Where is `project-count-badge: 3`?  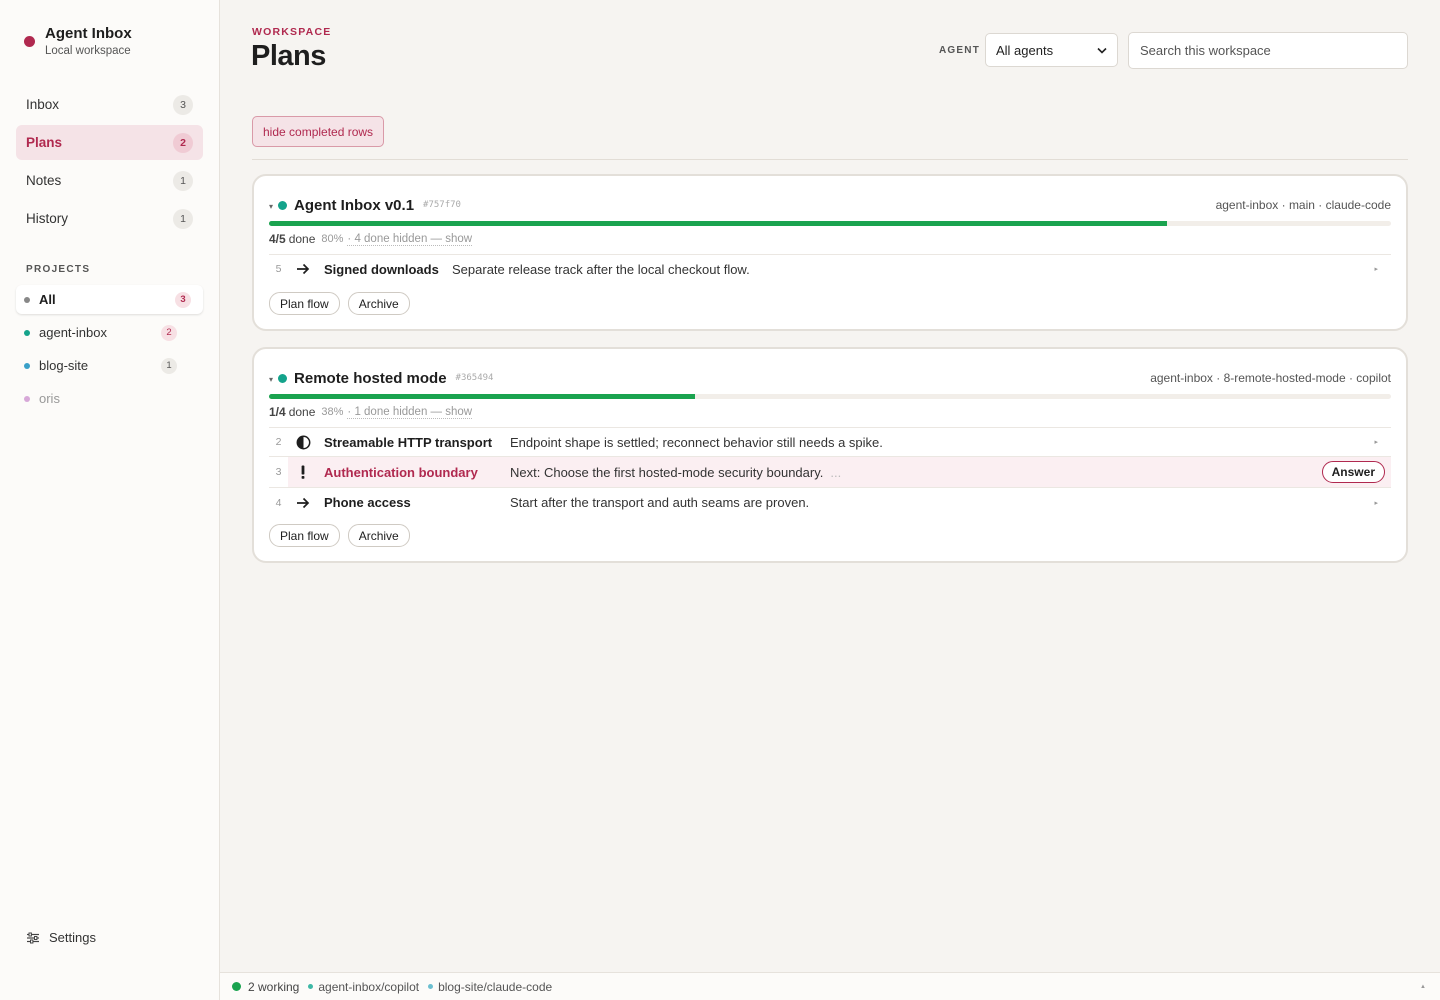 project-count-badge: 3 is located at coordinates (183, 299).